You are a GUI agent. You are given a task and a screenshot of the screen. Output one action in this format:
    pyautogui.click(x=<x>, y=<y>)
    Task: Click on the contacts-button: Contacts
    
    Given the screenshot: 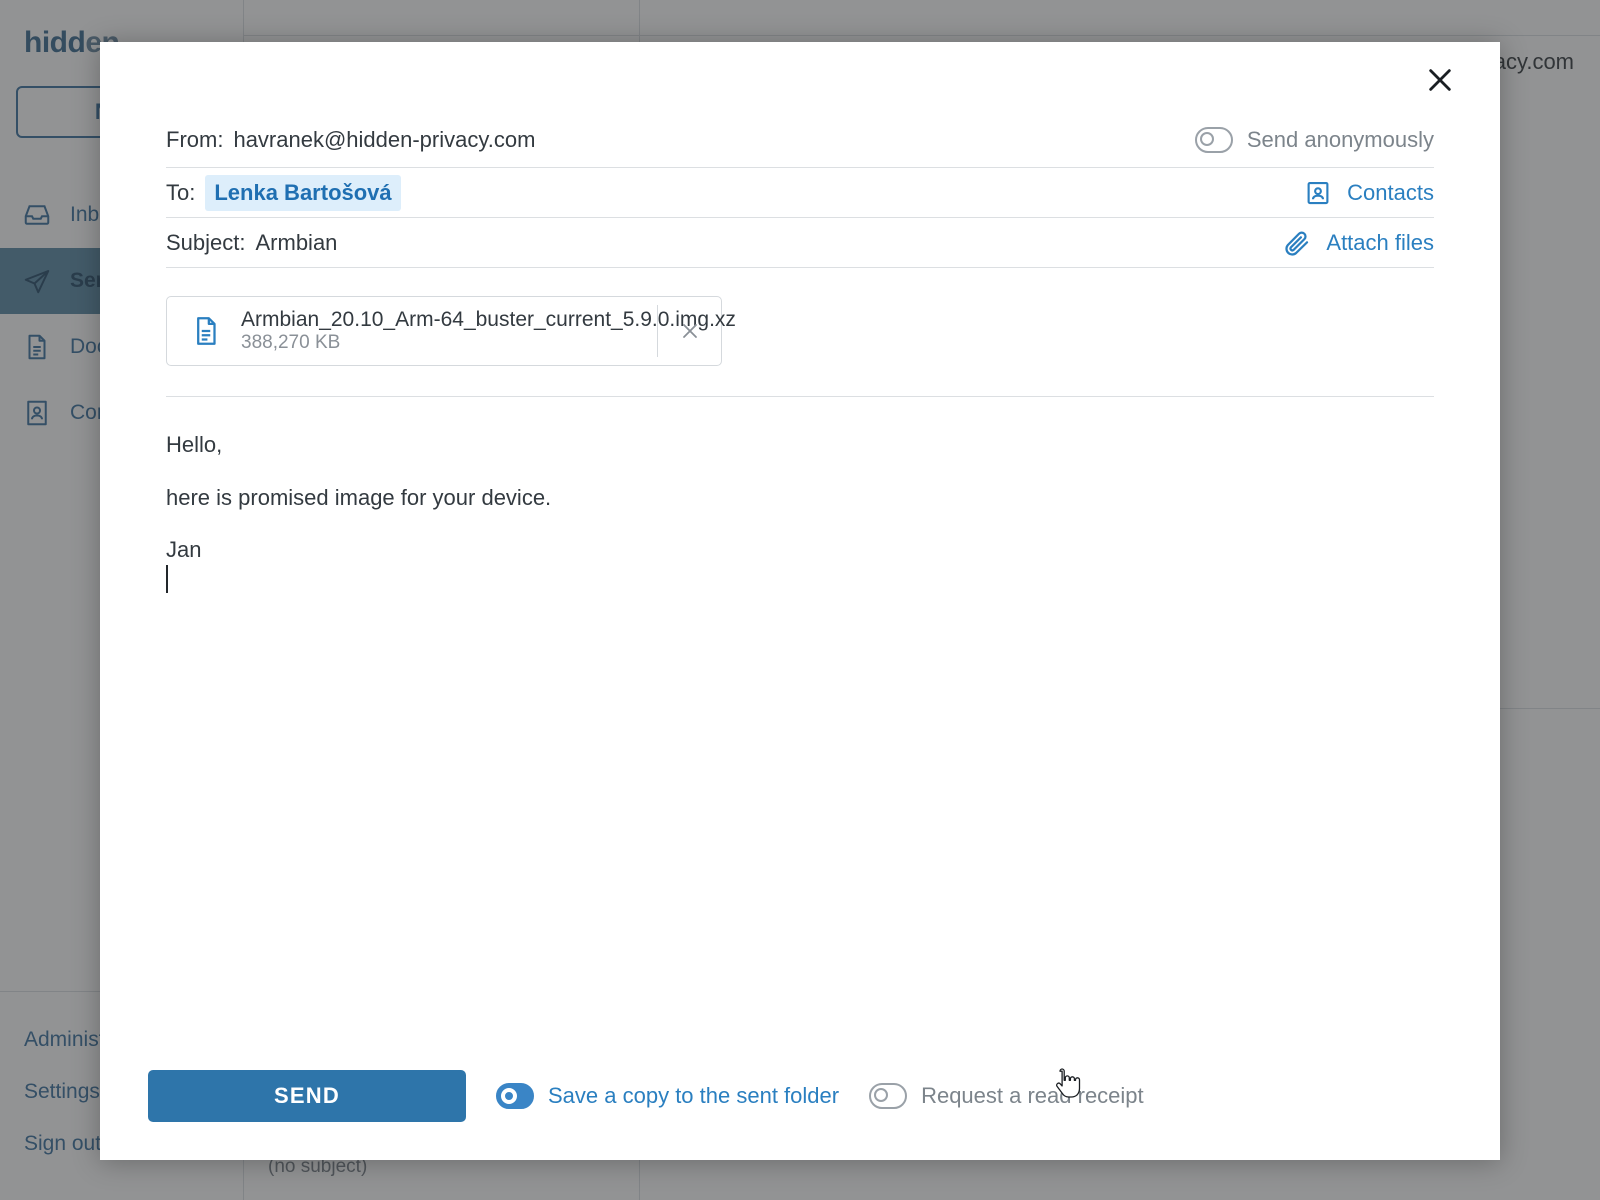 What is the action you would take?
    pyautogui.click(x=1368, y=193)
    